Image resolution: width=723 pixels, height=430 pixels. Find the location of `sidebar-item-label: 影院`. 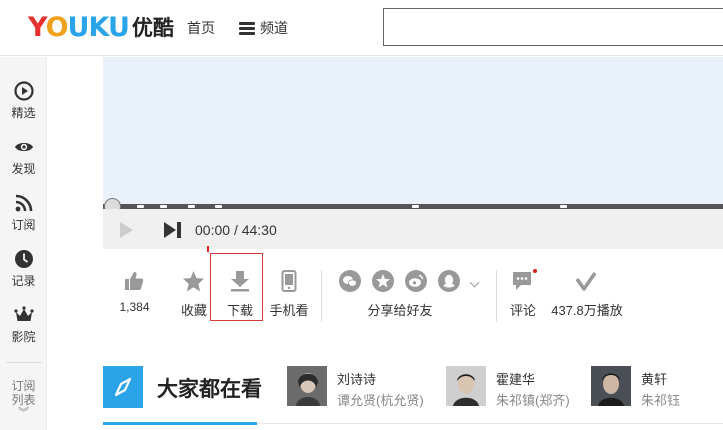

sidebar-item-label: 影院 is located at coordinates (23, 337).